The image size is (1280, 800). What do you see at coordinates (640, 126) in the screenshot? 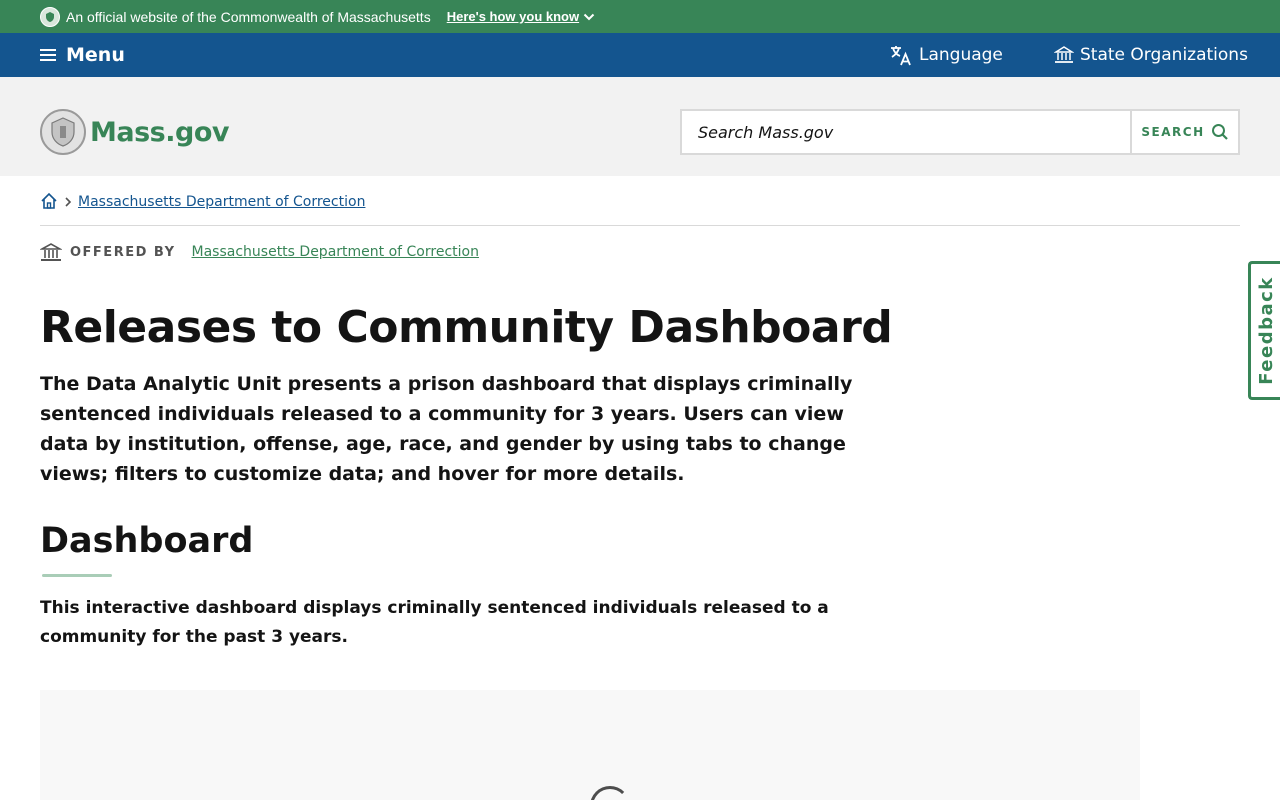
I see `site-header: Mass.gov SEARCH` at bounding box center [640, 126].